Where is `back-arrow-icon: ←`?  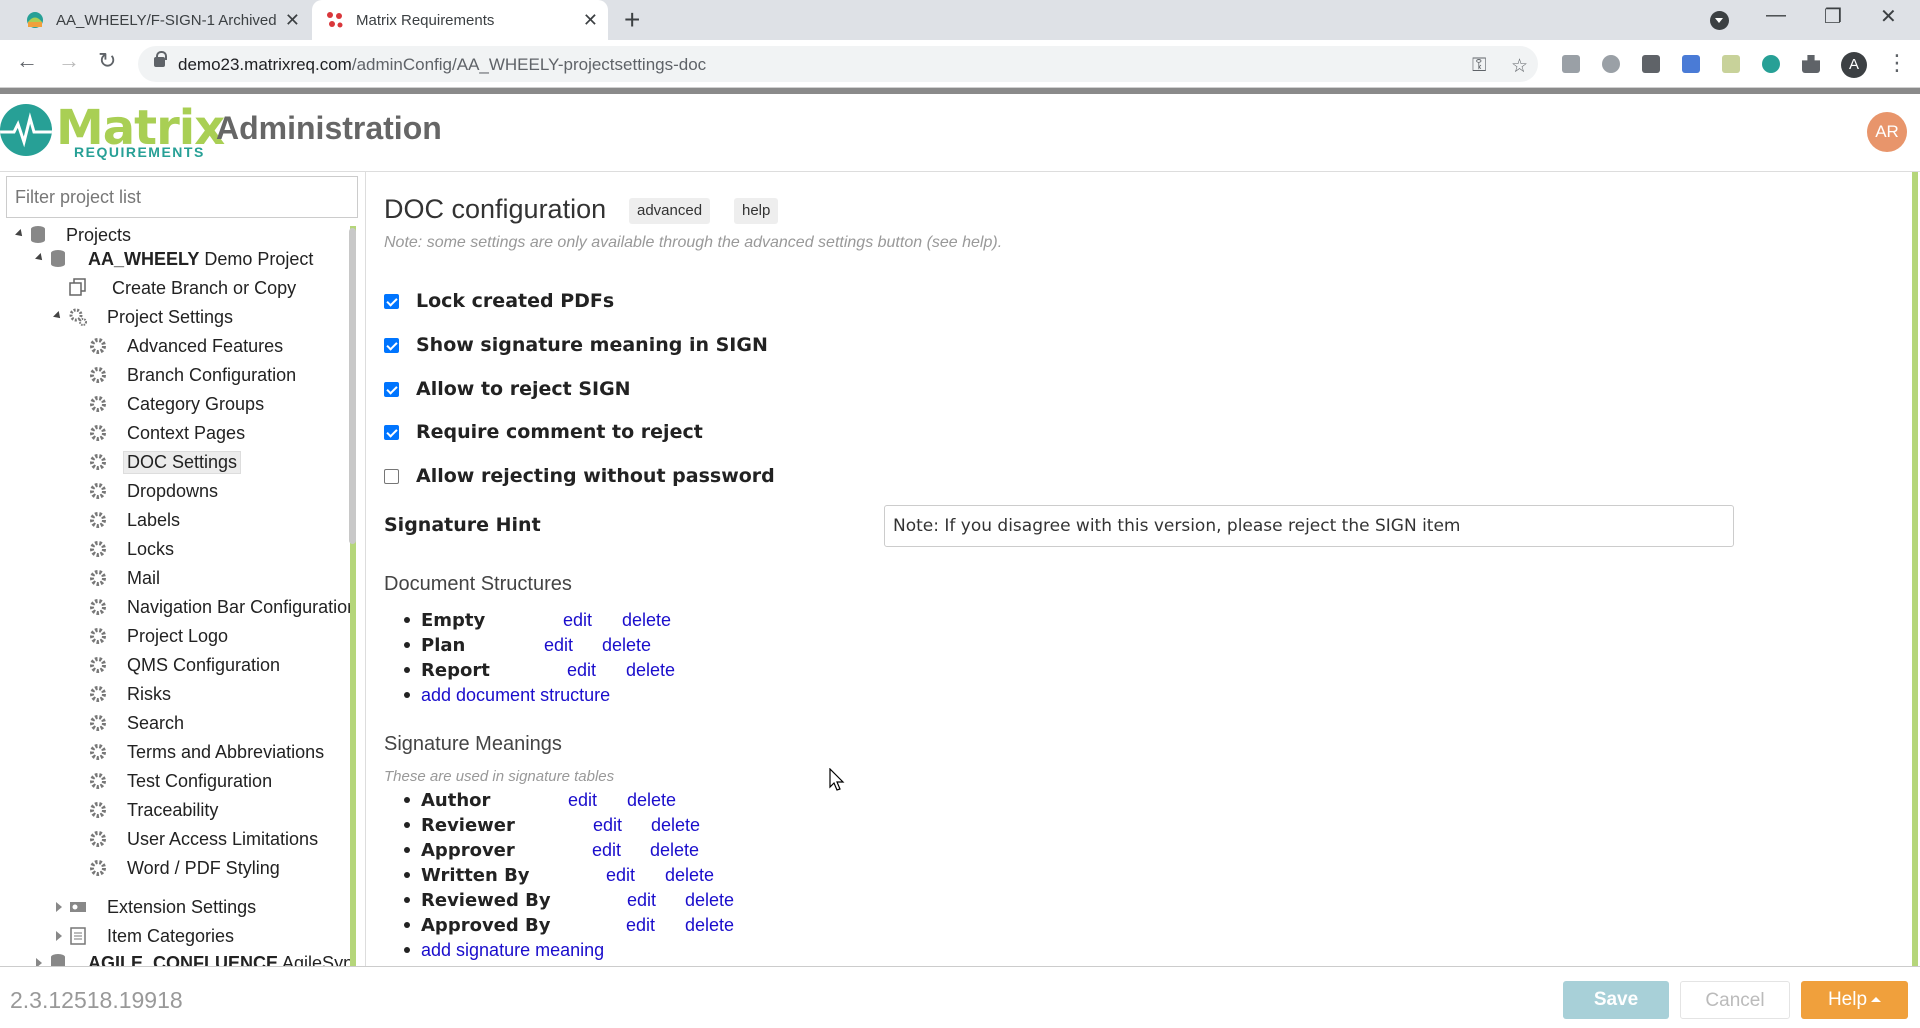 back-arrow-icon: ← is located at coordinates (27, 61).